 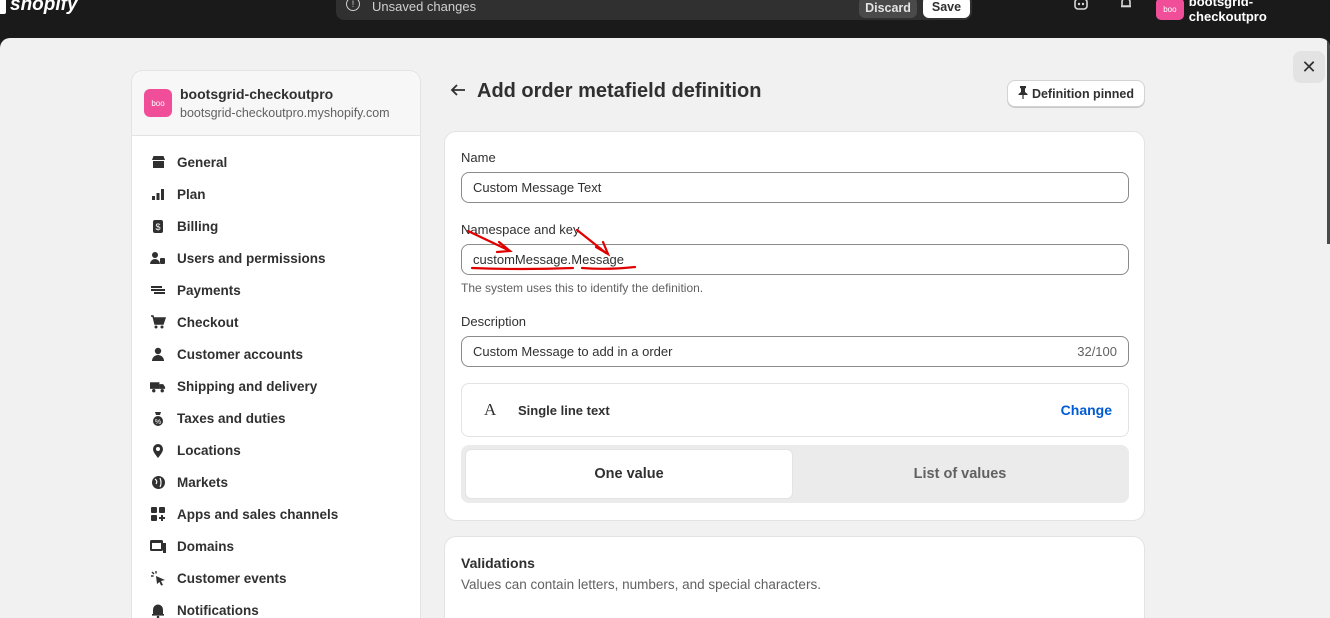 What do you see at coordinates (44, 7) in the screenshot?
I see `shopify-wordmark: shopify` at bounding box center [44, 7].